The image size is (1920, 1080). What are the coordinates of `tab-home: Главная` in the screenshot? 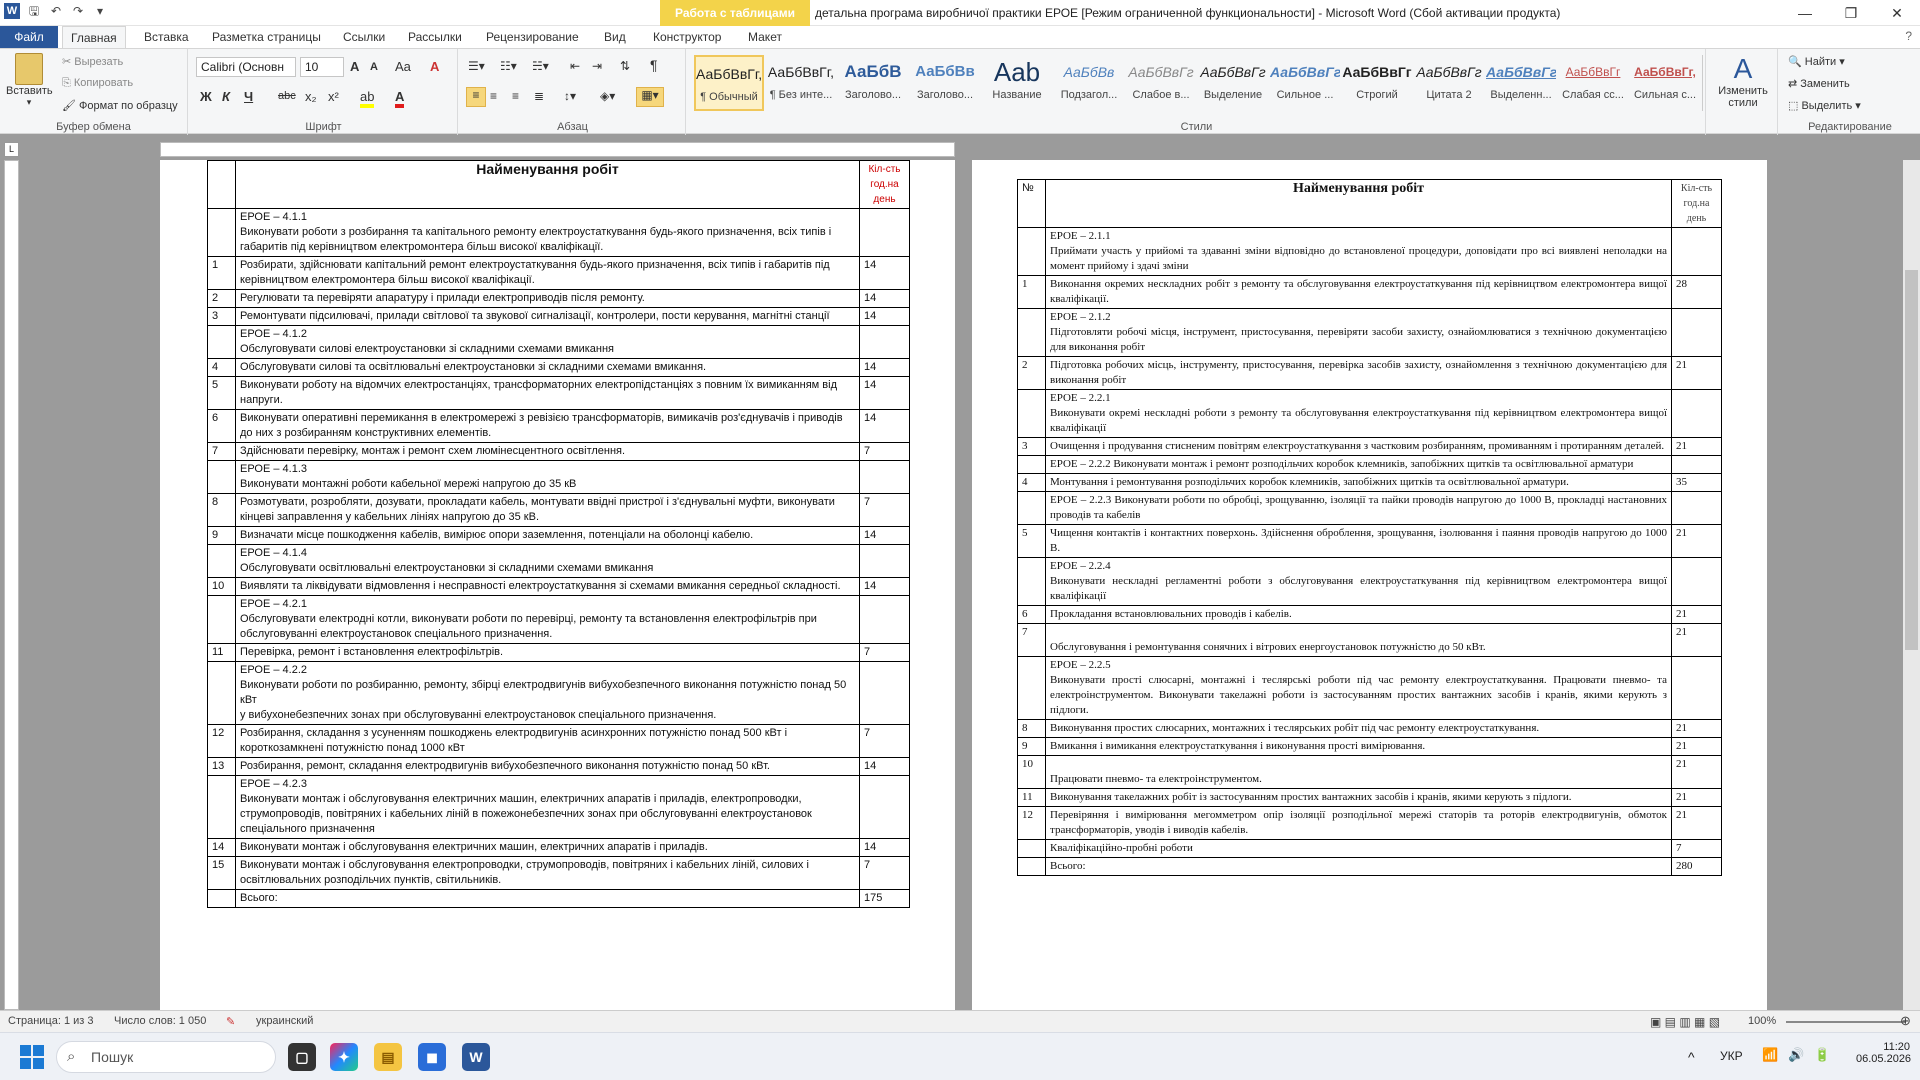 It's located at (94, 37).